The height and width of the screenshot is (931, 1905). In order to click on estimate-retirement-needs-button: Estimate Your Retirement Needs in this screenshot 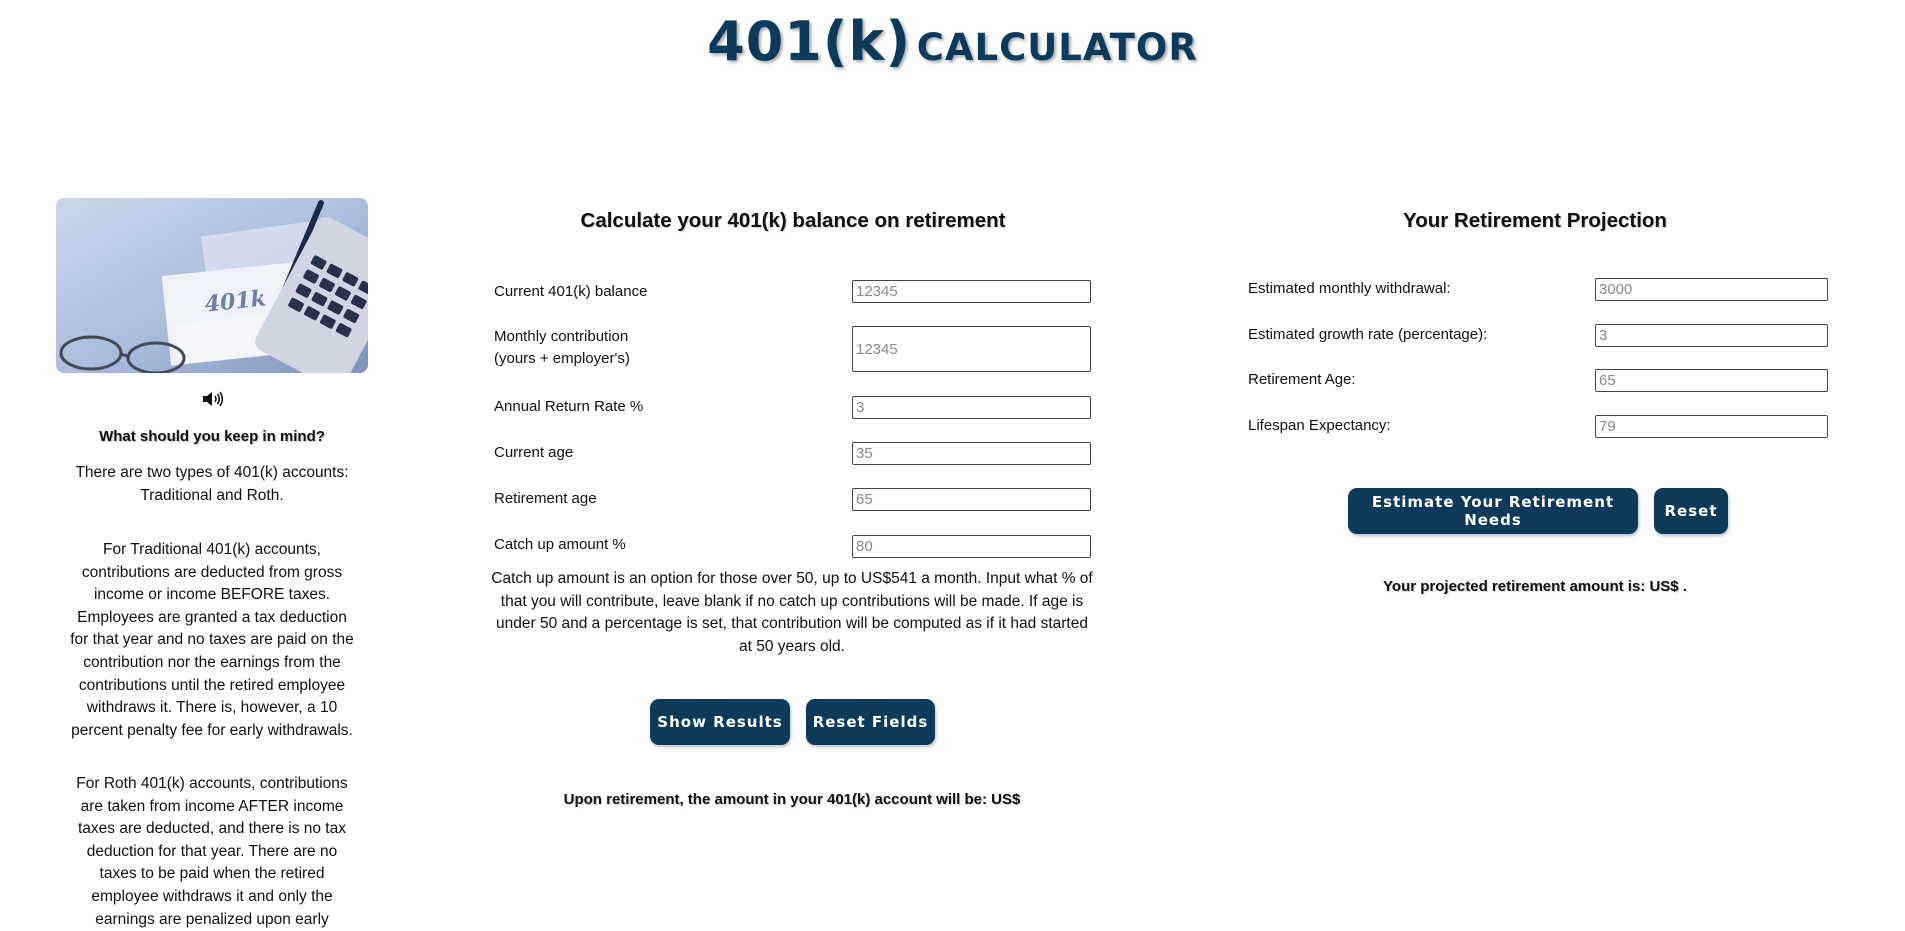, I will do `click(1493, 511)`.